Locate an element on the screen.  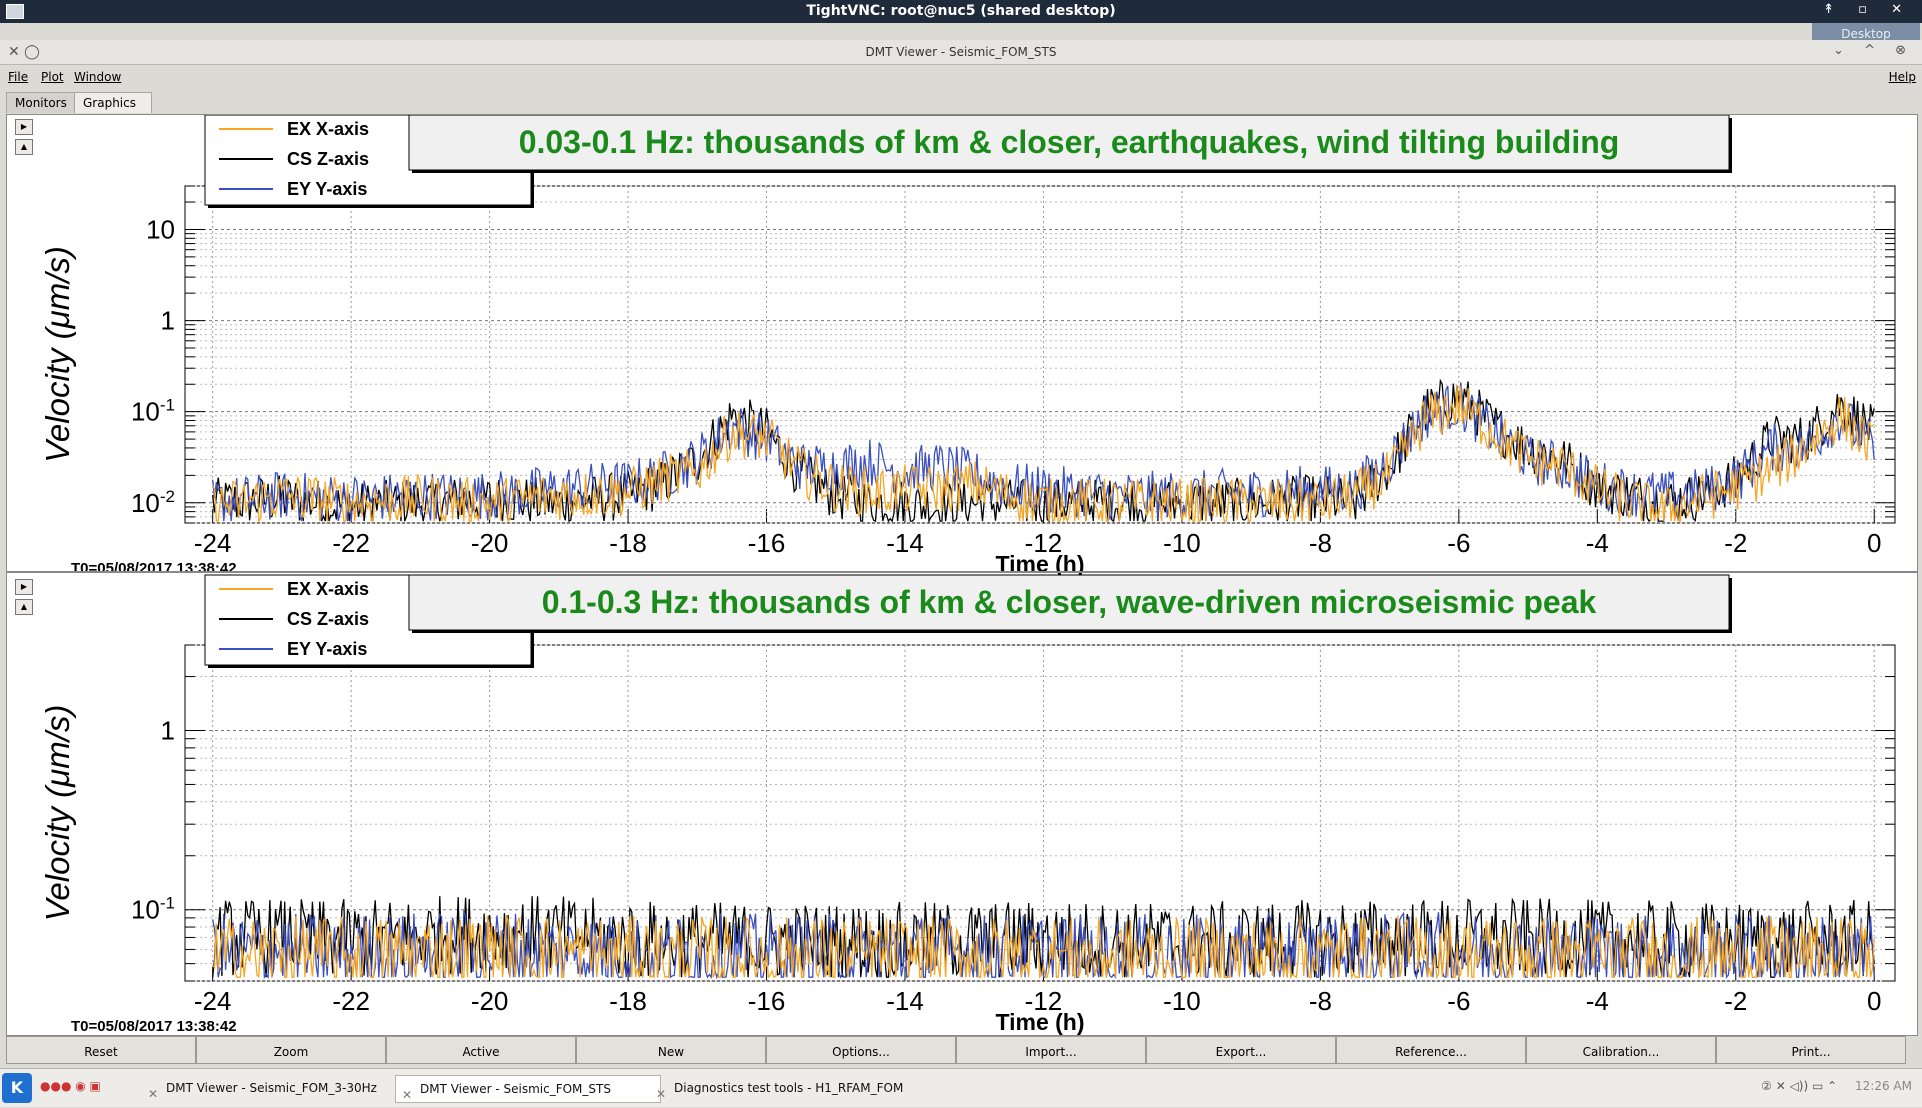
menu-window: Window is located at coordinates (97, 77).